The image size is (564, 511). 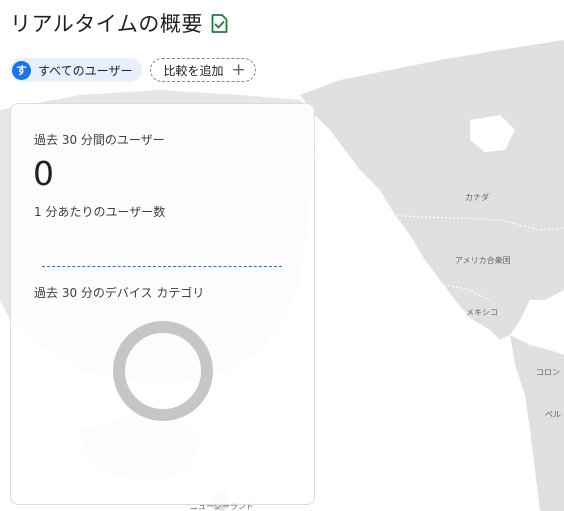 What do you see at coordinates (85, 70) in the screenshot?
I see `segment-chip-label: すべてのユーザー` at bounding box center [85, 70].